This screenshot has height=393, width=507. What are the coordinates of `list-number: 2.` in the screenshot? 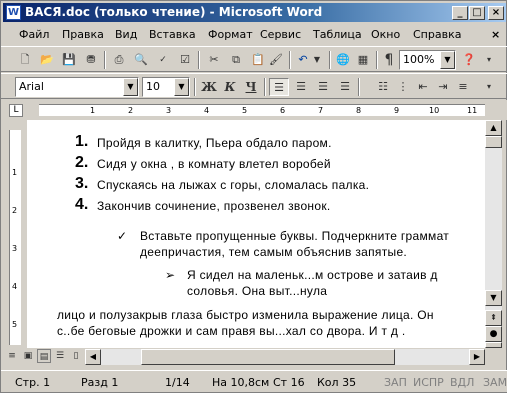 It's located at (82, 162).